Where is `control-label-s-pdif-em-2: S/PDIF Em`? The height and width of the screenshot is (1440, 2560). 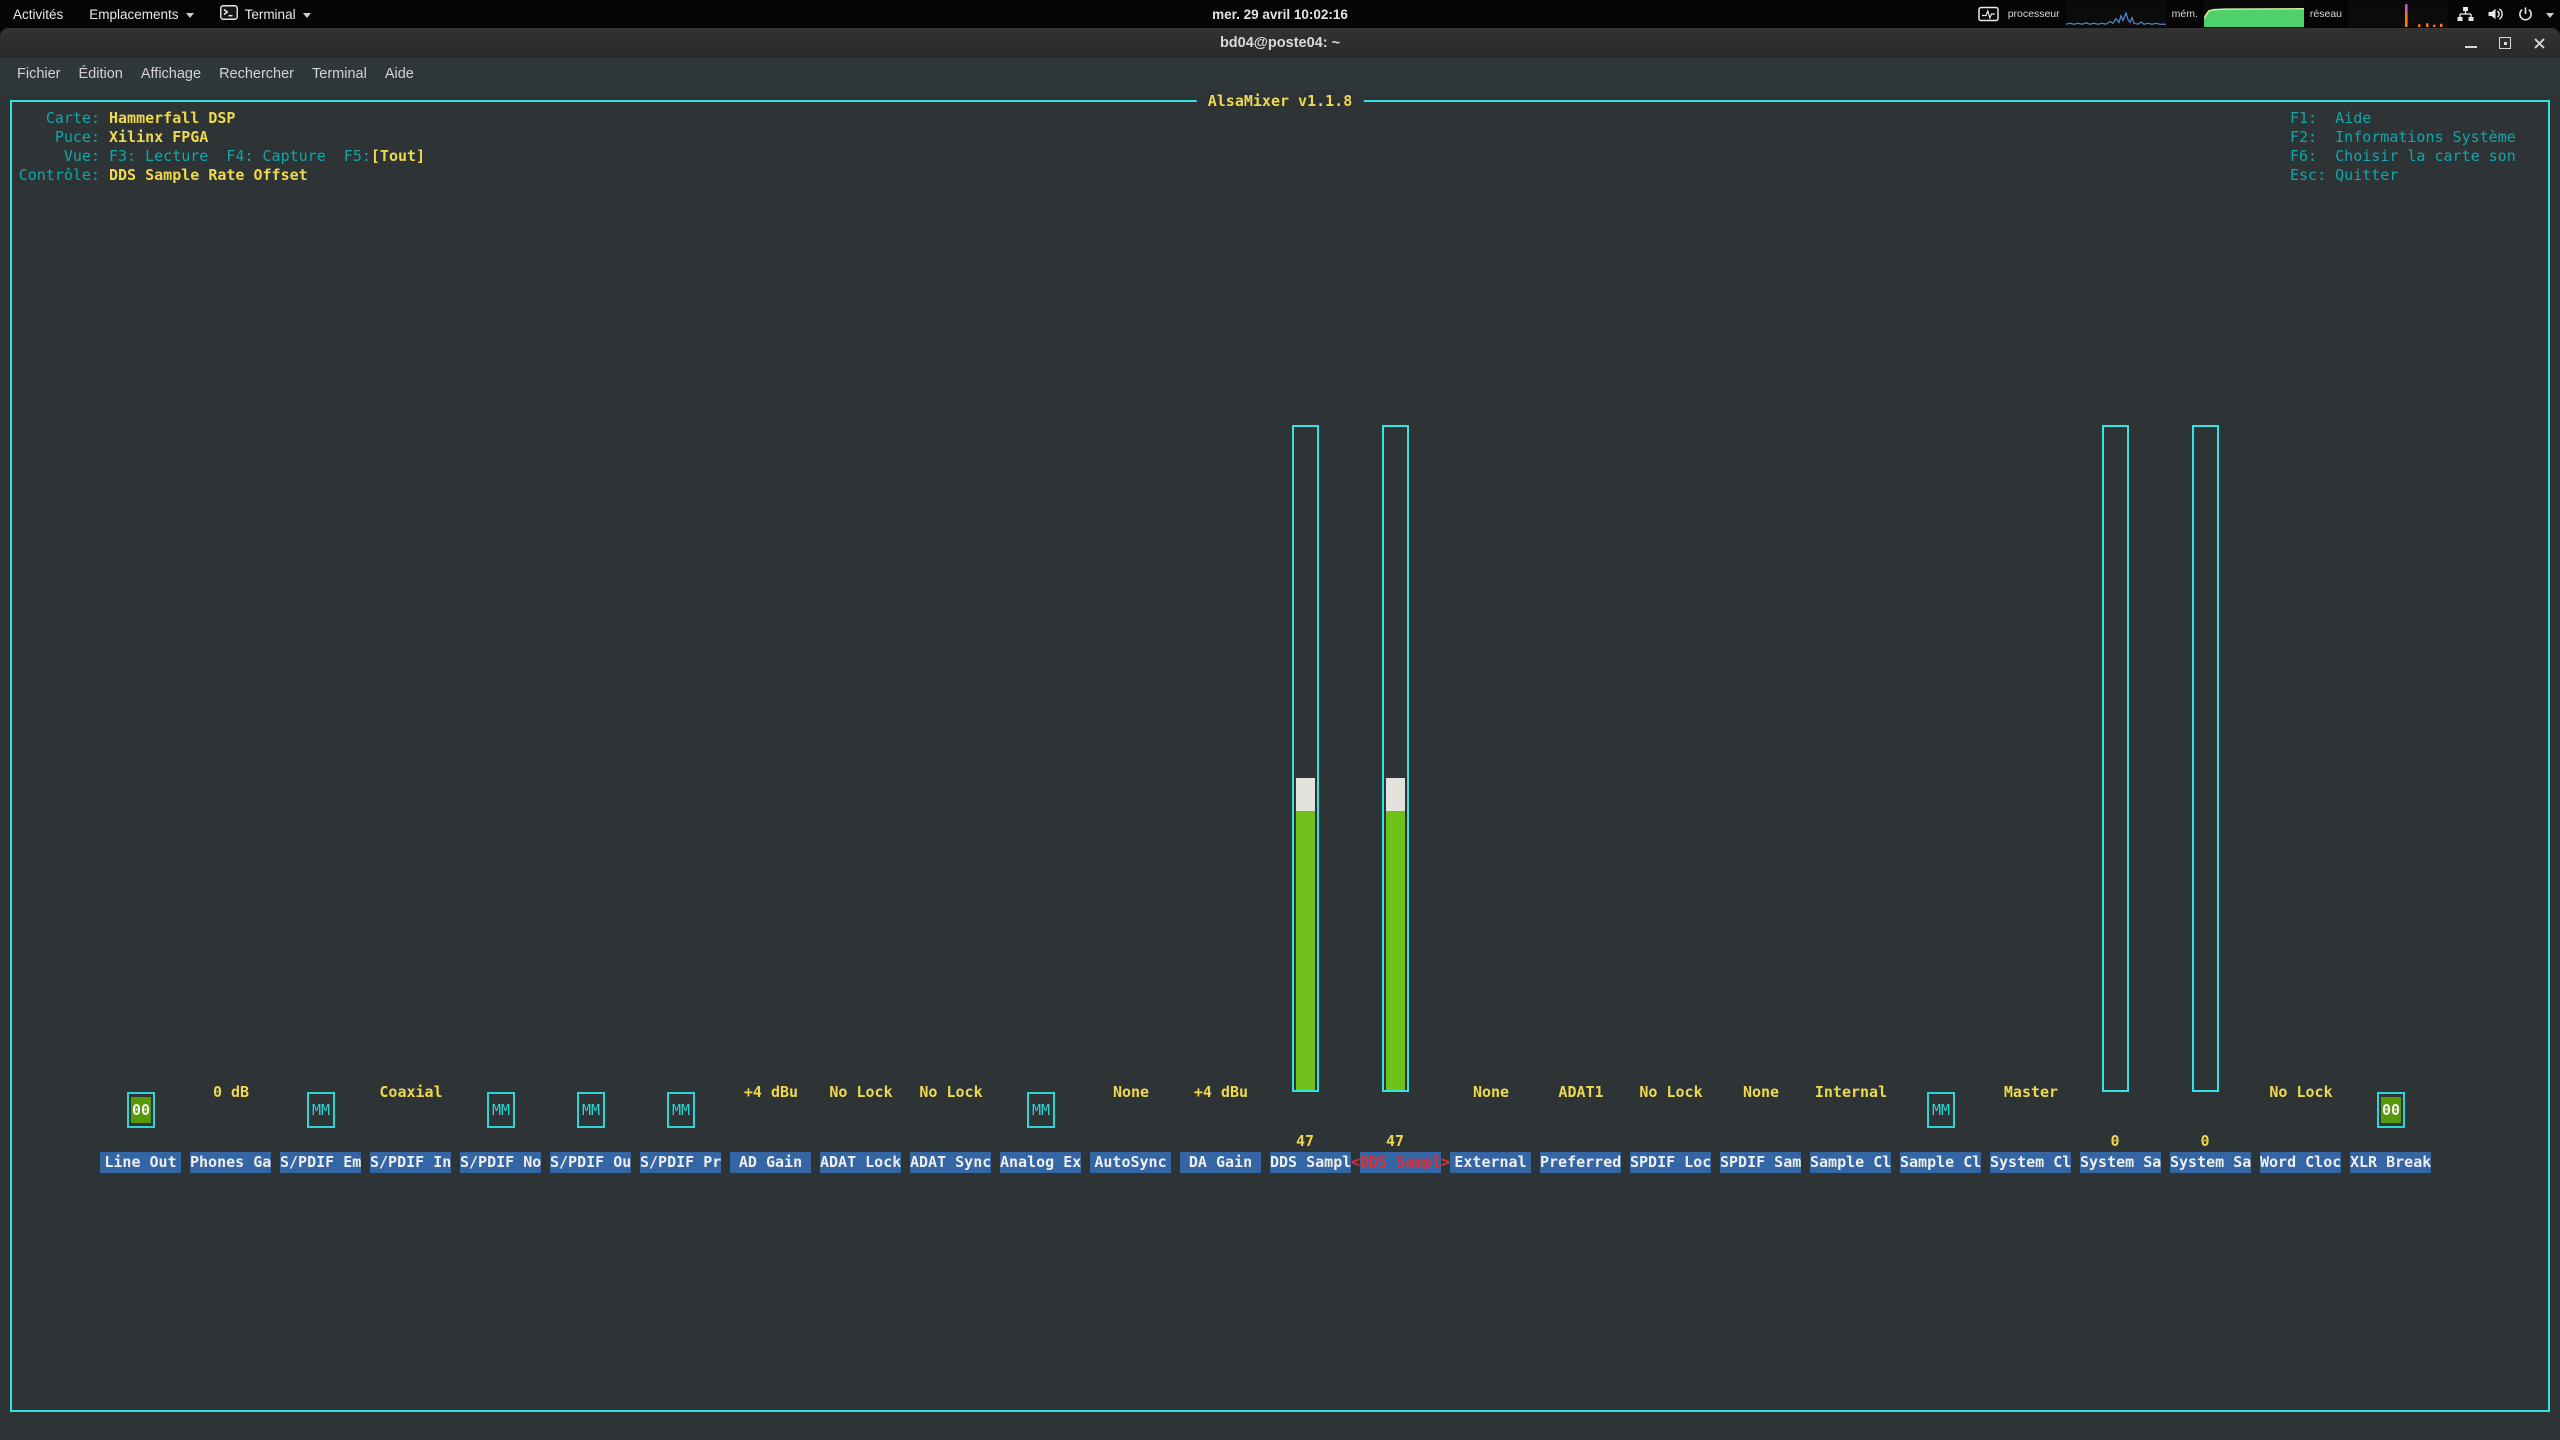
control-label-s-pdif-em-2: S/PDIF Em is located at coordinates (321, 1162).